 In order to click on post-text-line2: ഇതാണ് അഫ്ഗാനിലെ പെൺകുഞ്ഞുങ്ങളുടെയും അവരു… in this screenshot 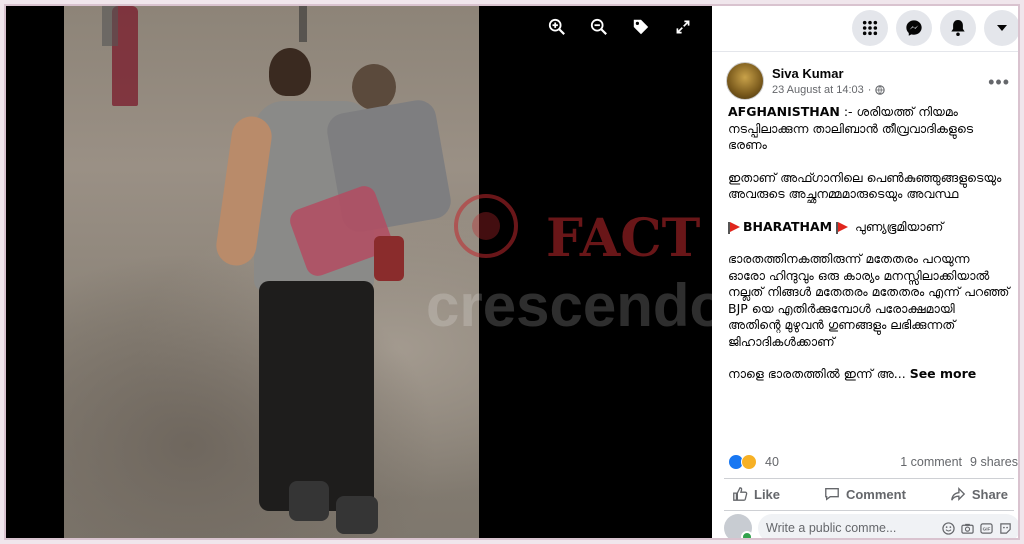, I will do `click(865, 185)`.